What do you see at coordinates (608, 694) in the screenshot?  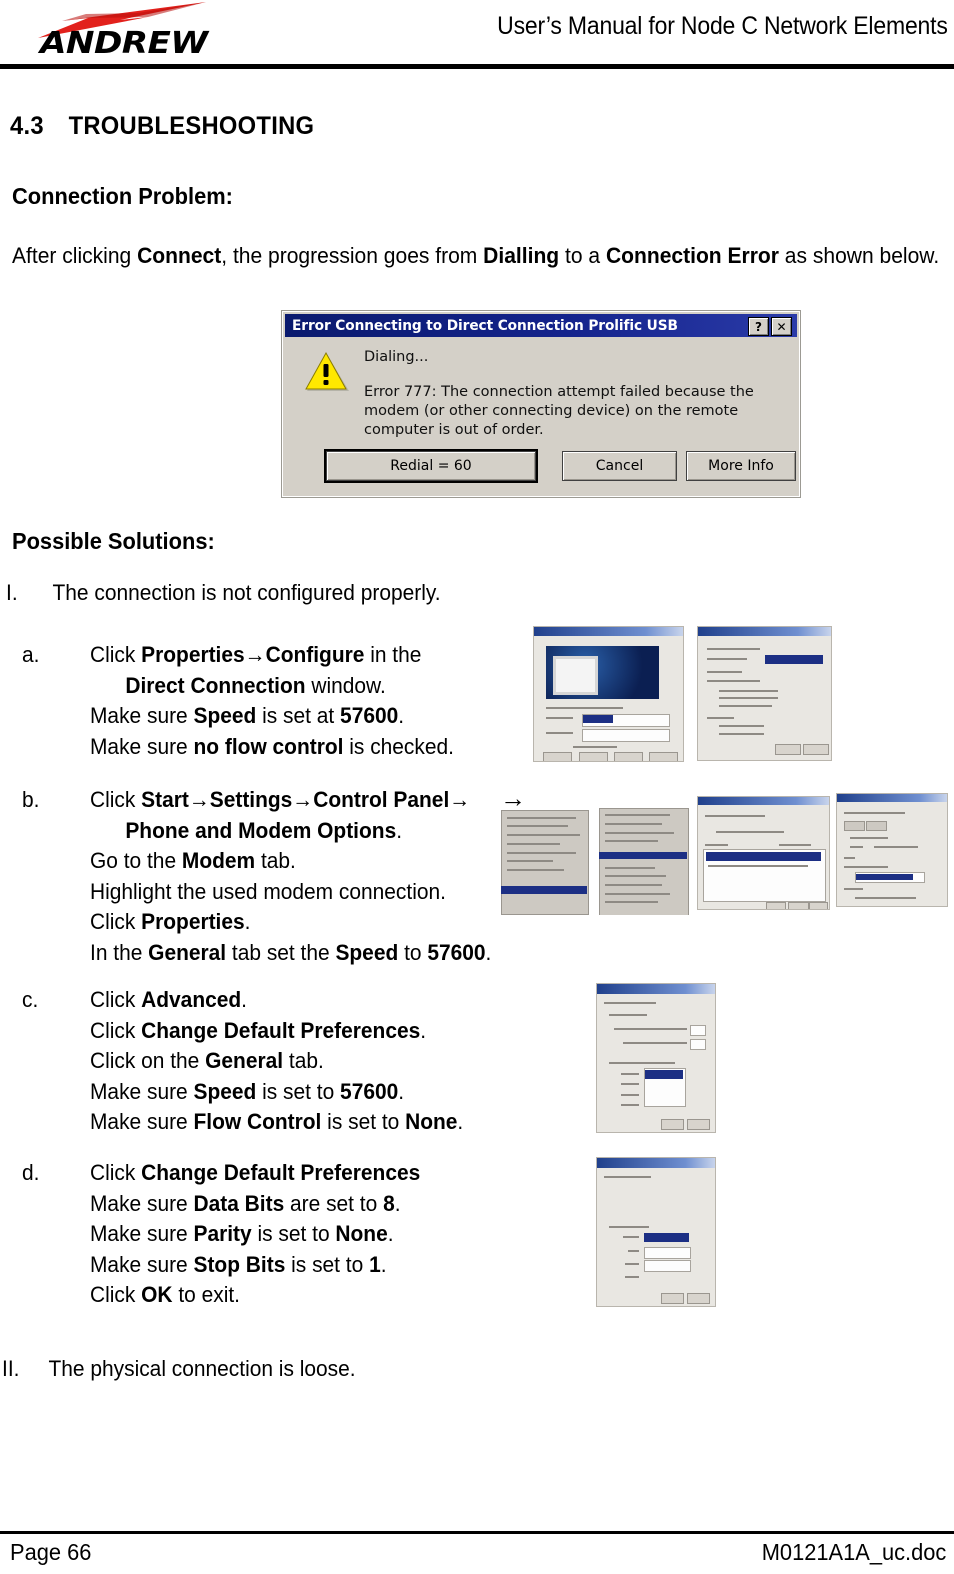 I see `thumbnail-direct-connection-window` at bounding box center [608, 694].